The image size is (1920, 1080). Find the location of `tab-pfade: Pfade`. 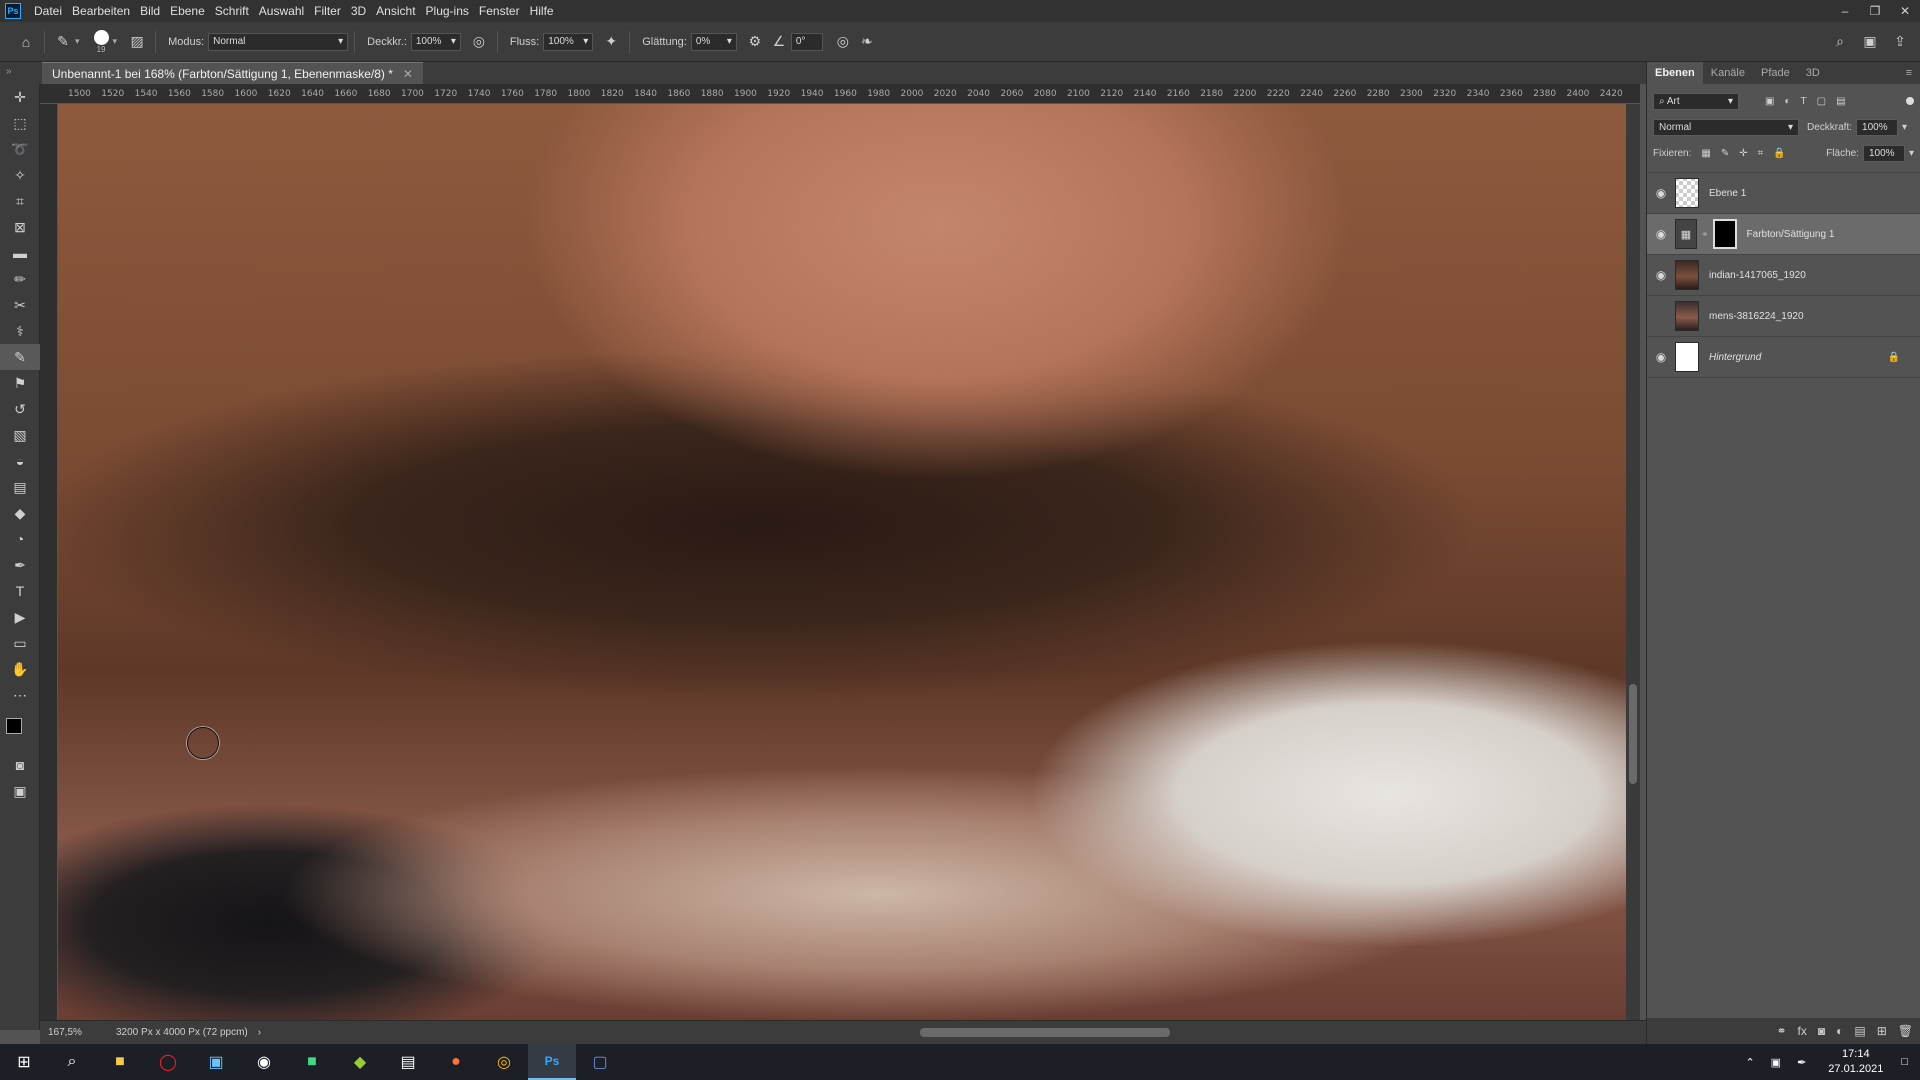

tab-pfade: Pfade is located at coordinates (1775, 73).